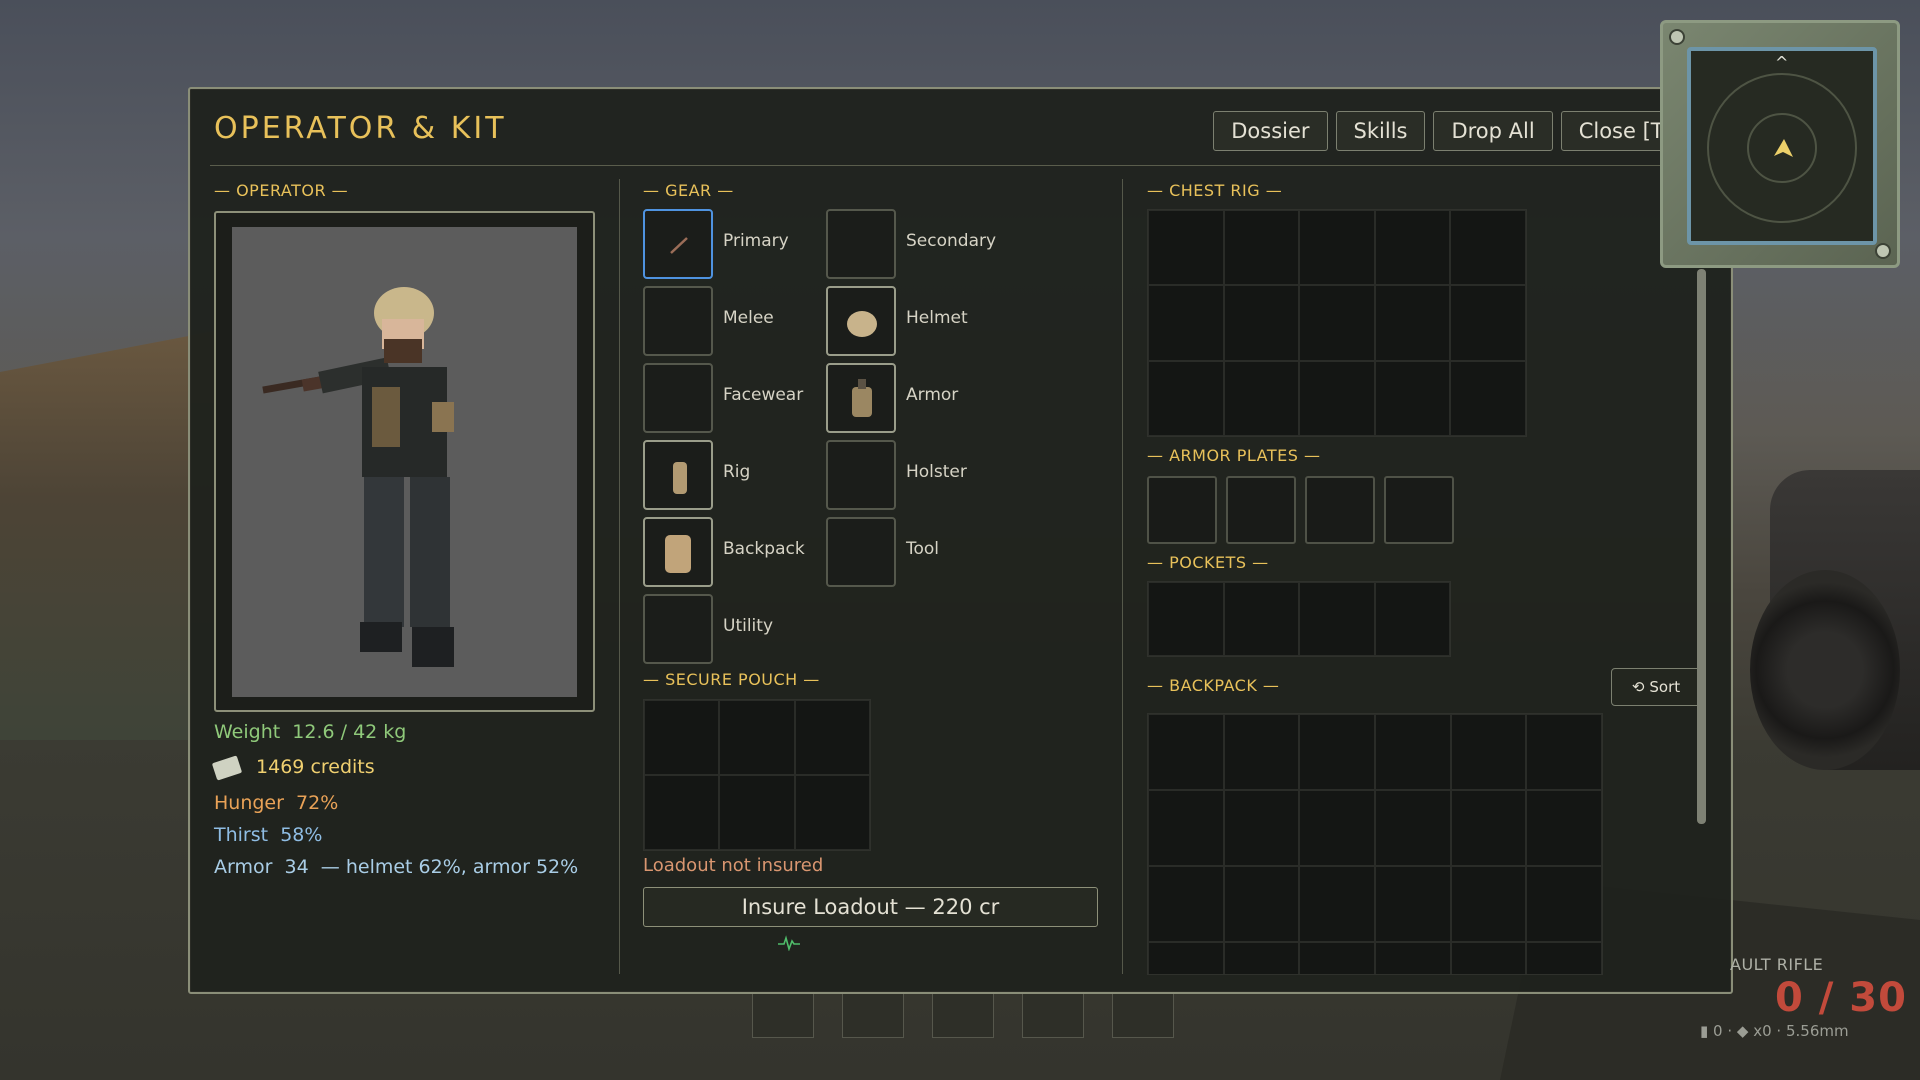  Describe the element at coordinates (861, 552) in the screenshot. I see `gear-slot-tool` at that location.